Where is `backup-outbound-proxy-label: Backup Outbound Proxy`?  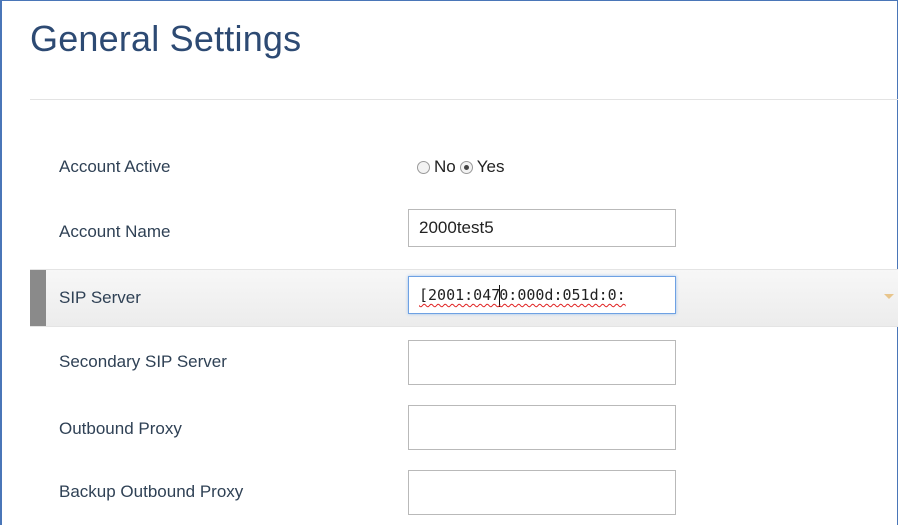
backup-outbound-proxy-label: Backup Outbound Proxy is located at coordinates (151, 491).